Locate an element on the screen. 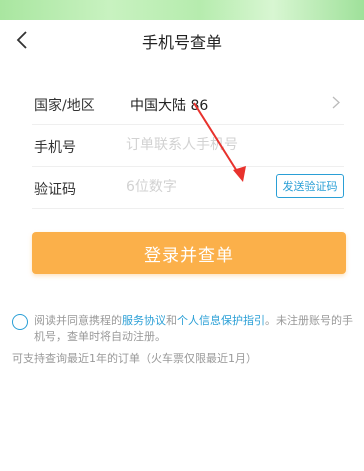 The height and width of the screenshot is (471, 364). agreement-prefix: 阅读并同意携程的 is located at coordinates (78, 320).